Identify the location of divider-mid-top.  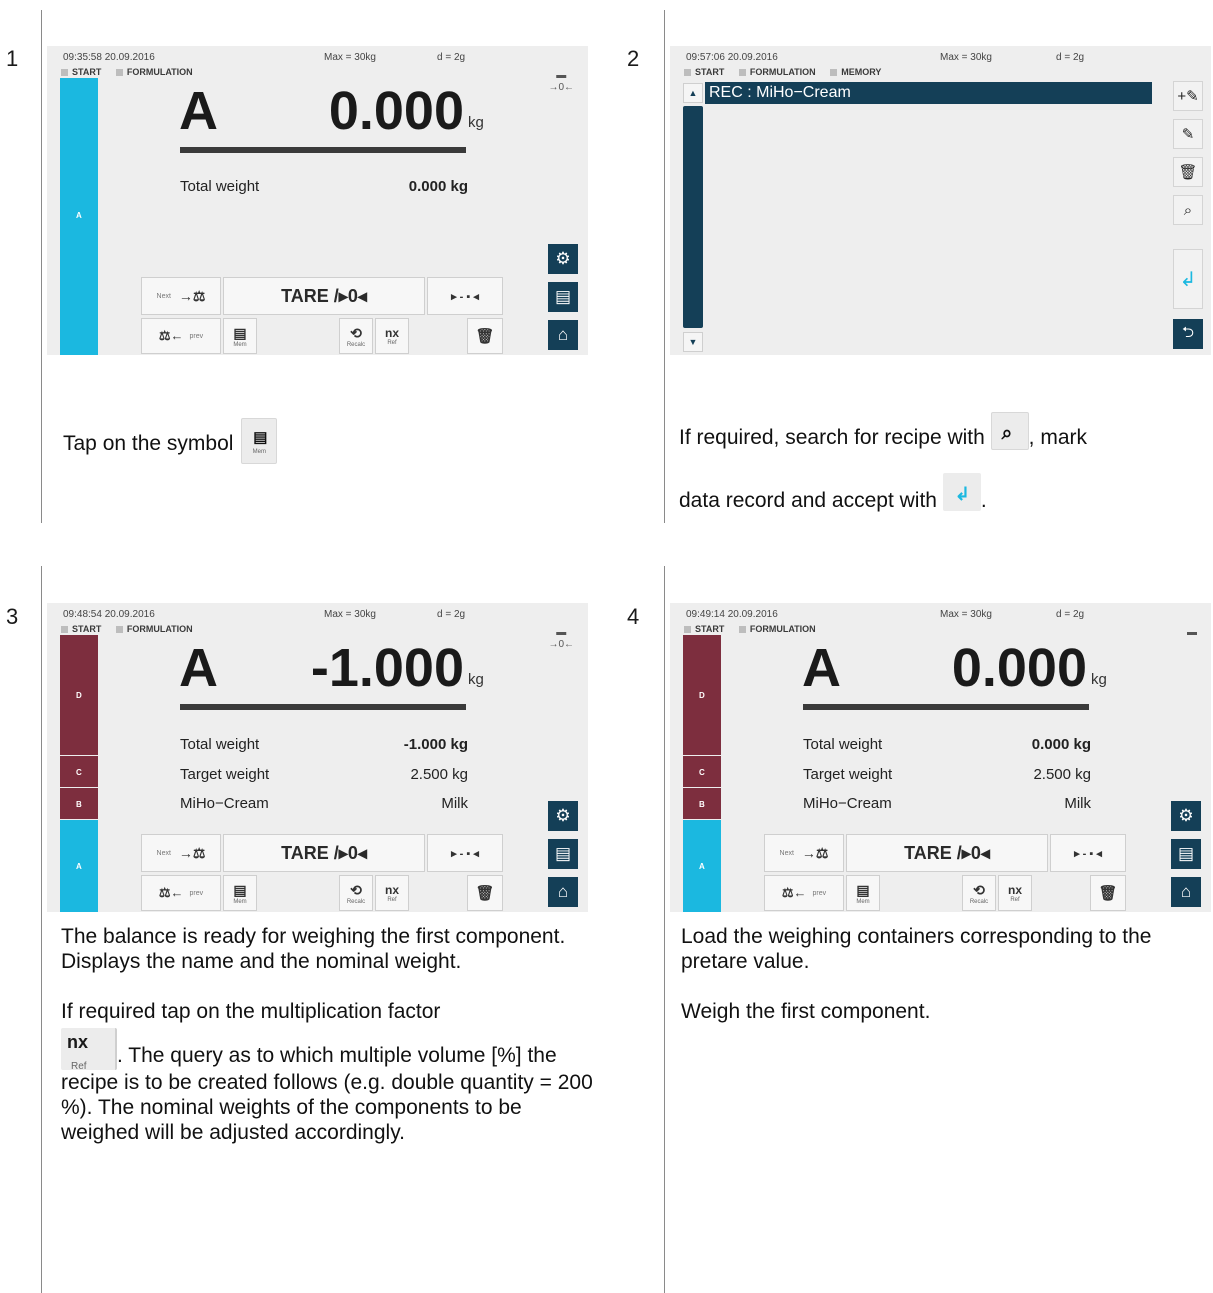
(664, 266).